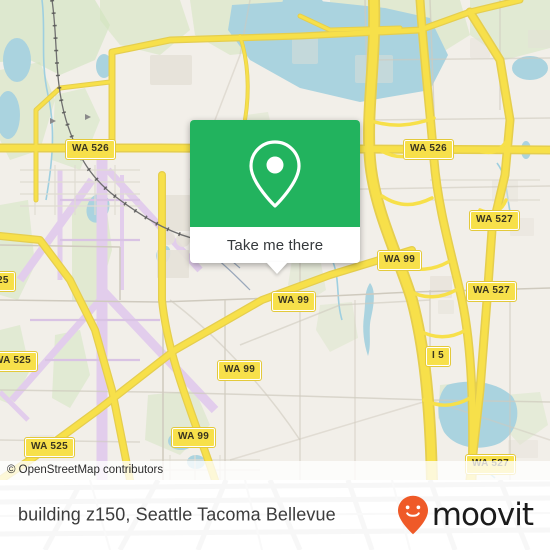 This screenshot has height=550, width=550. I want to click on moovit-logo: moovit, so click(465, 515).